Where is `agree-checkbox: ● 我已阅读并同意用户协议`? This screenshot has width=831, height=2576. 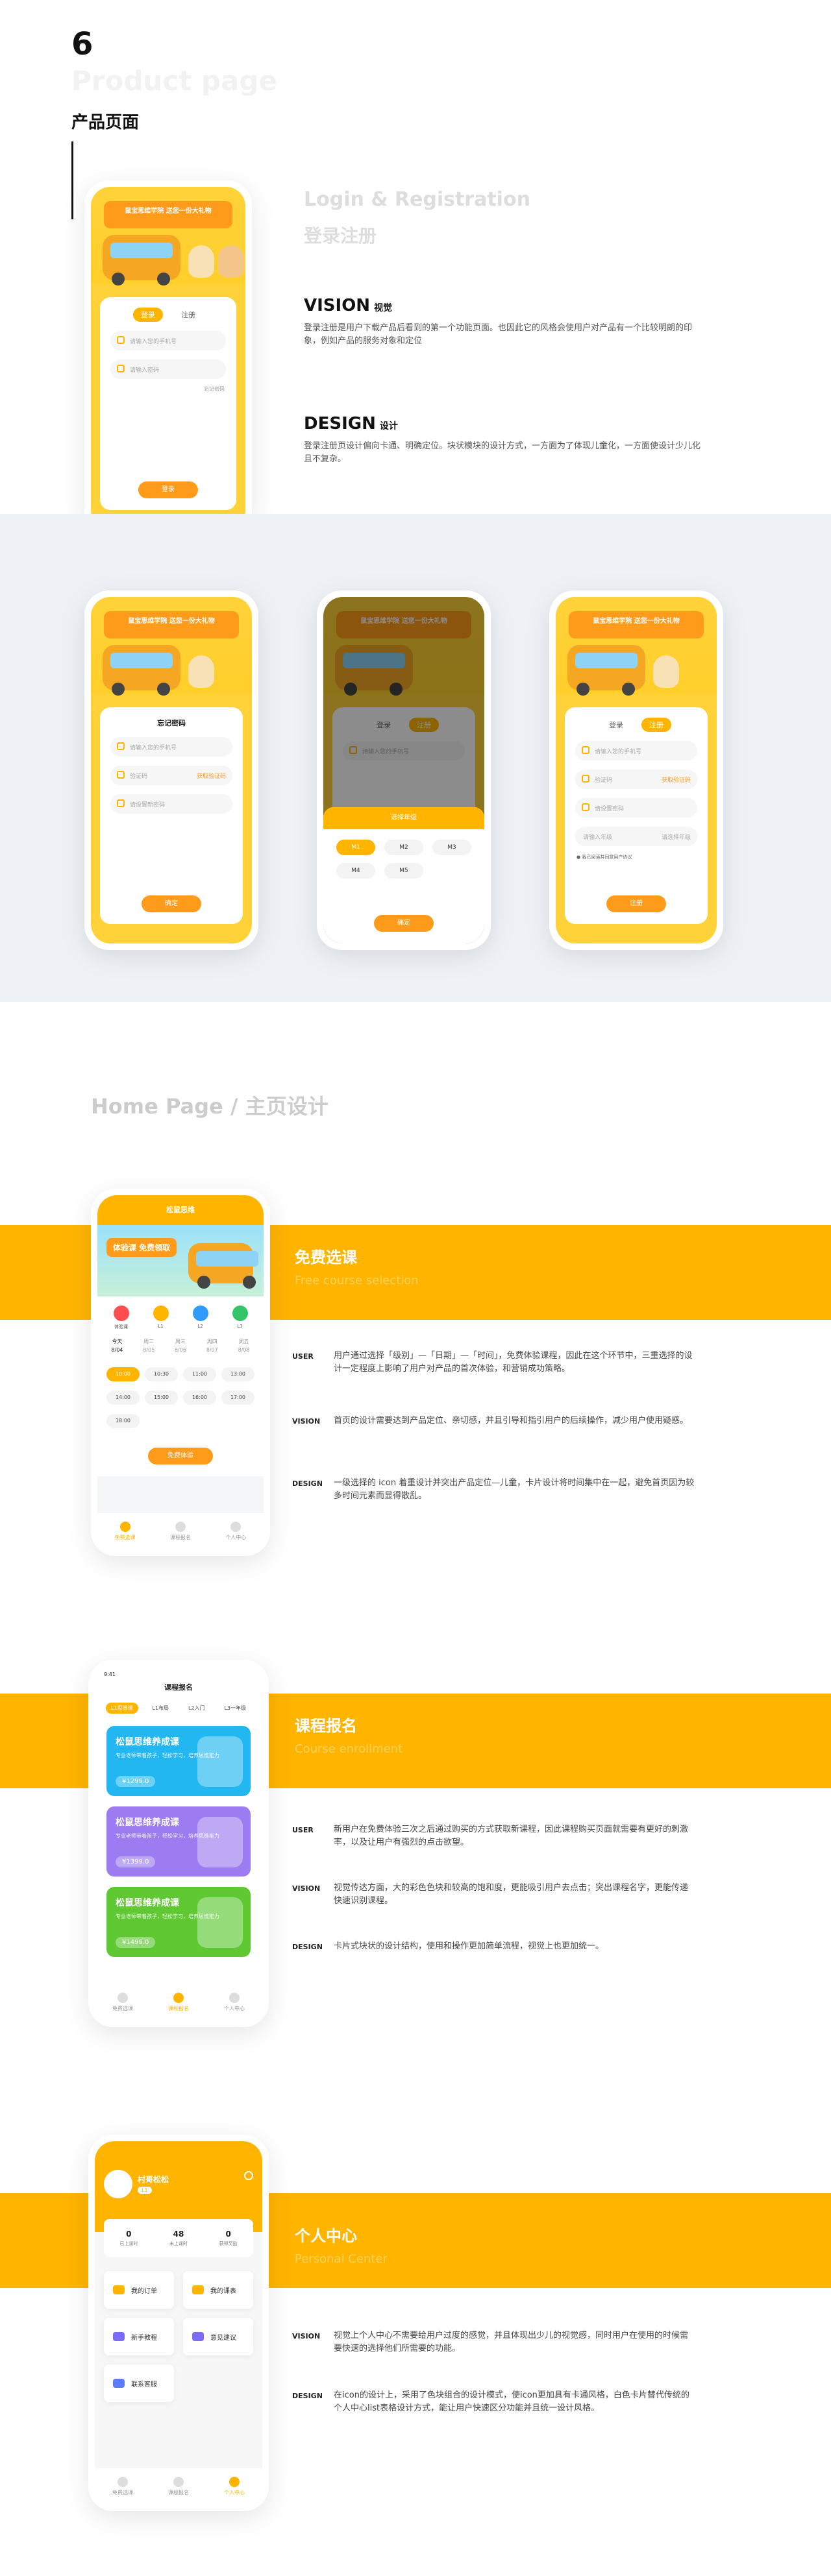 agree-checkbox: ● 我已阅读并同意用户协议 is located at coordinates (636, 857).